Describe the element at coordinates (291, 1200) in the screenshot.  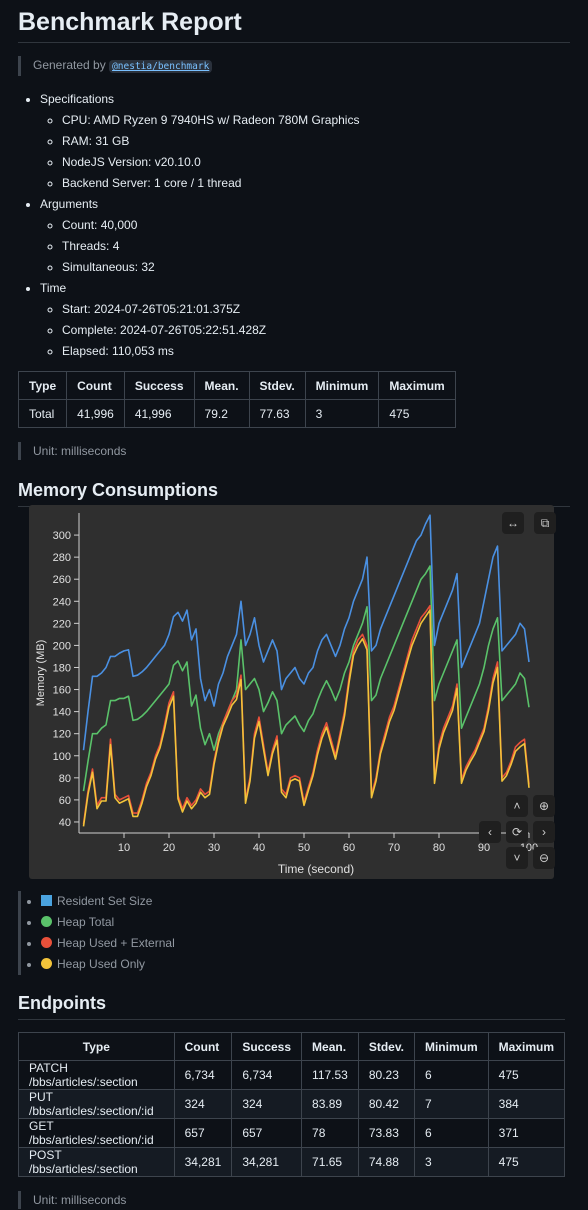
I see `unit-note-endpoints: Unit: milliseconds` at that location.